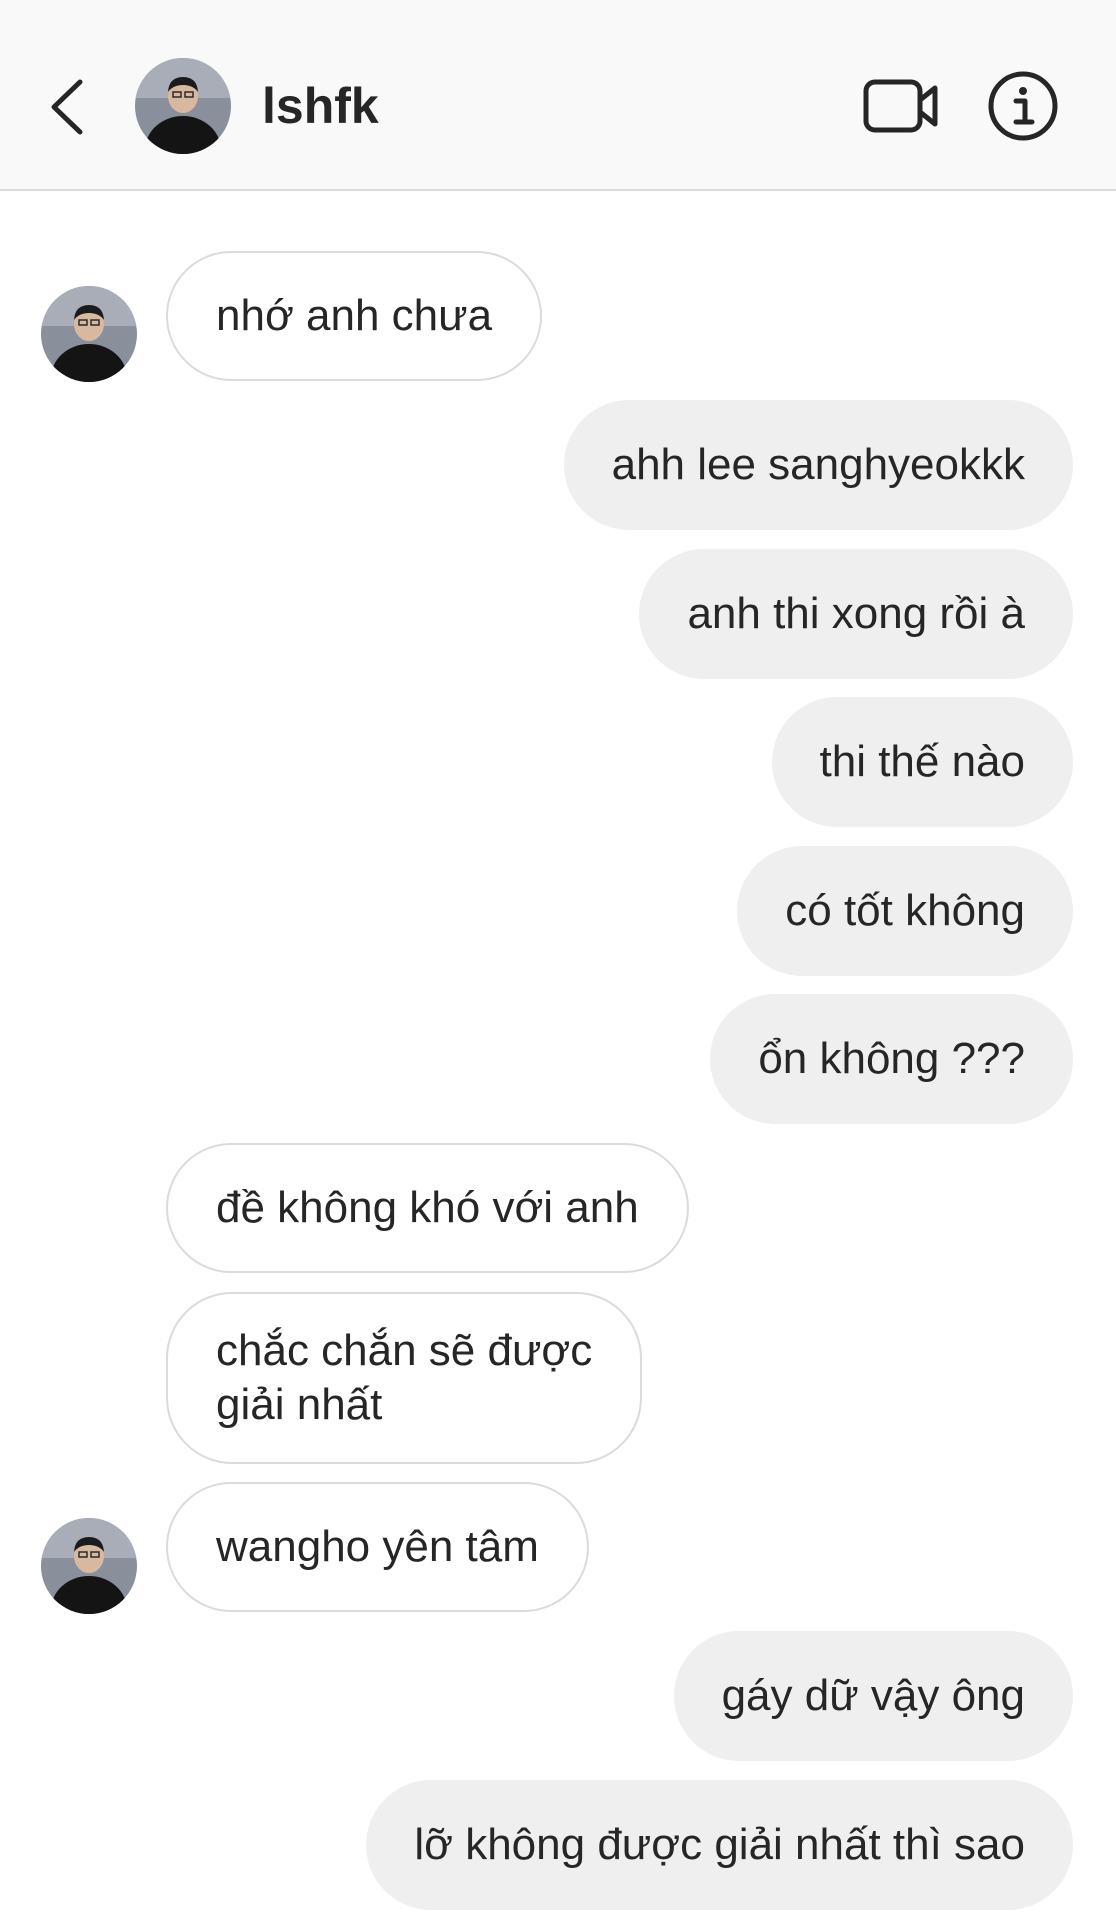  I want to click on message-bubble-received: đề không khó với anh, so click(427, 1208).